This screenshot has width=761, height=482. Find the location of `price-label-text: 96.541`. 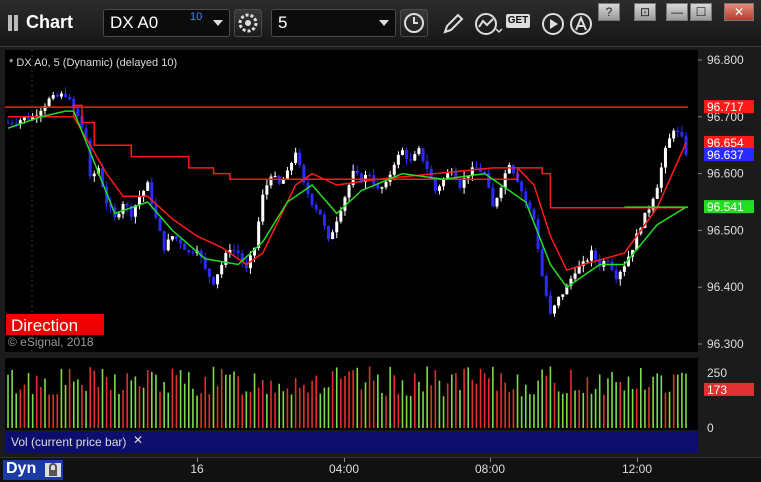

price-label-text: 96.541 is located at coordinates (725, 207).